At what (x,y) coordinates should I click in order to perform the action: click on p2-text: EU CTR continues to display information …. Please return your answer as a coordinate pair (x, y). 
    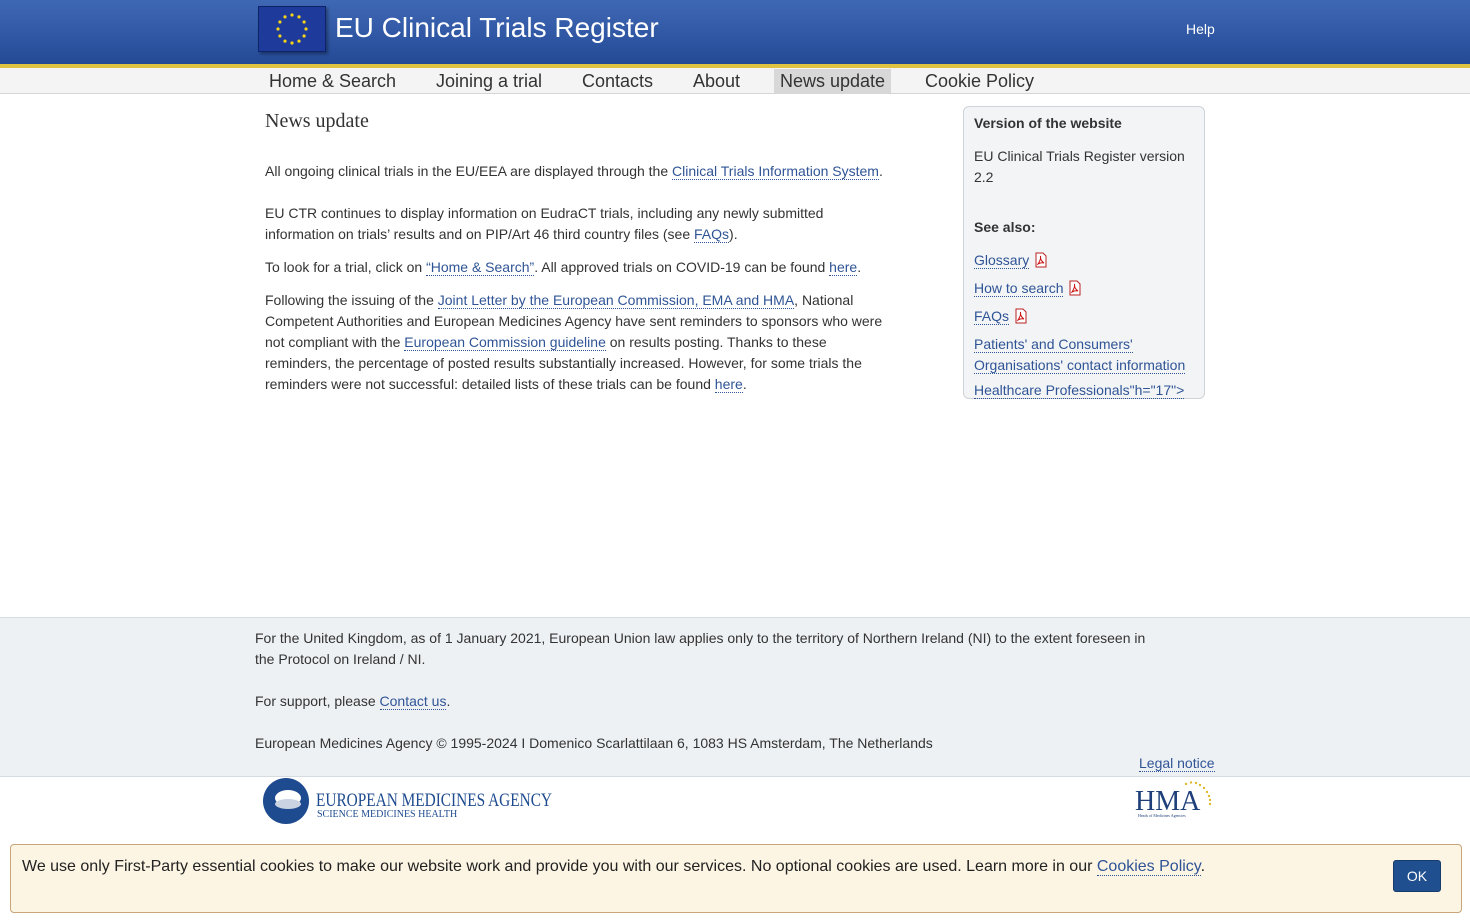
    Looking at the image, I should click on (544, 223).